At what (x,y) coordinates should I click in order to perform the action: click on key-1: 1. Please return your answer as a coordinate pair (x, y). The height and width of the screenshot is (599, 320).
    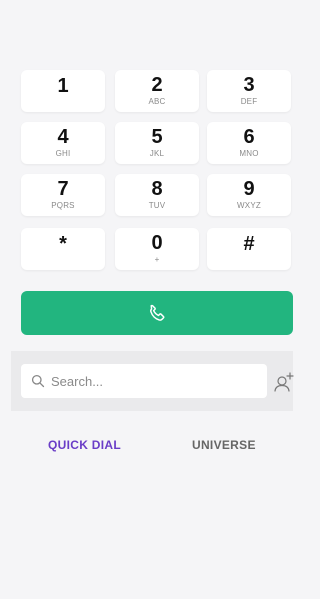
    Looking at the image, I should click on (63, 91).